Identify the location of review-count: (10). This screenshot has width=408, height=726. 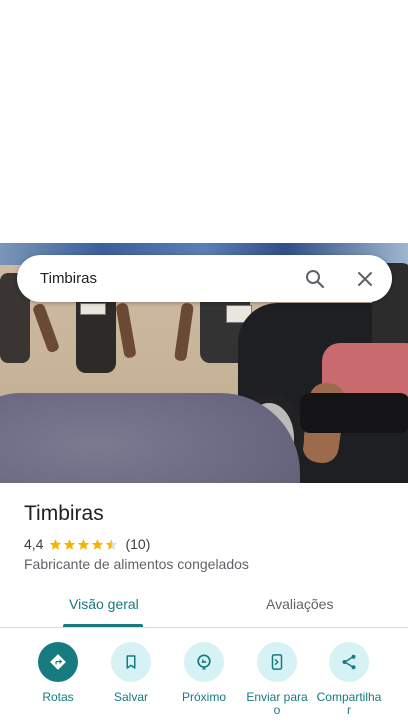
(137, 544).